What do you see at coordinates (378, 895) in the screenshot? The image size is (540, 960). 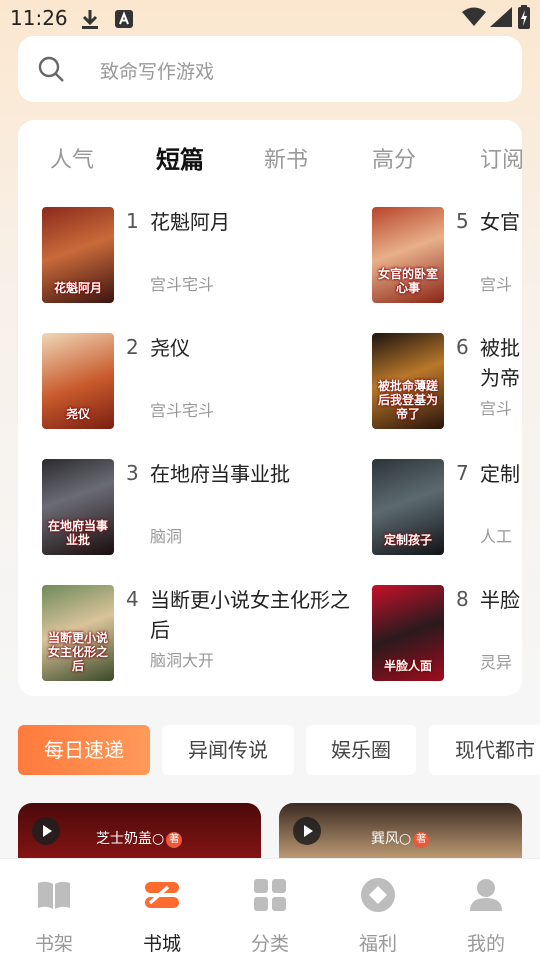 I see `diamond-coin-icon` at bounding box center [378, 895].